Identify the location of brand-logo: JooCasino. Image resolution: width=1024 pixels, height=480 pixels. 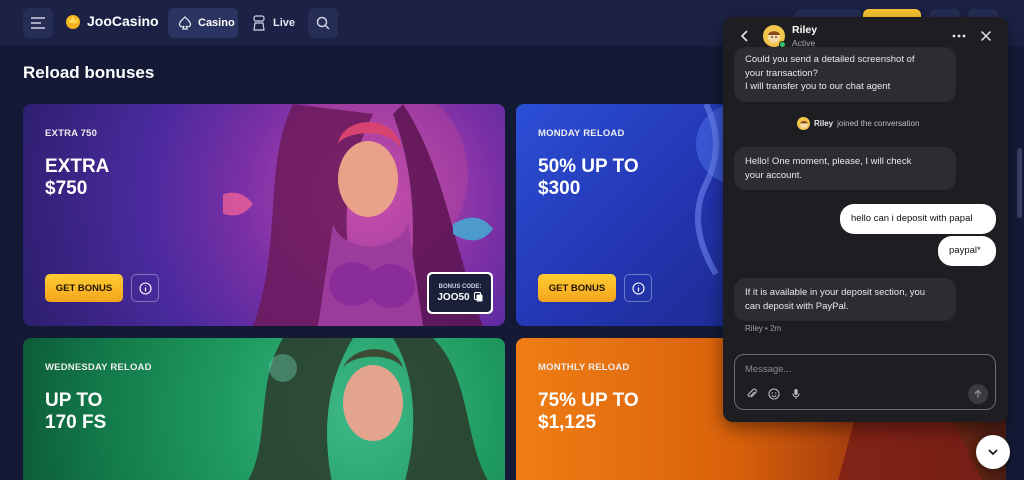
(111, 21).